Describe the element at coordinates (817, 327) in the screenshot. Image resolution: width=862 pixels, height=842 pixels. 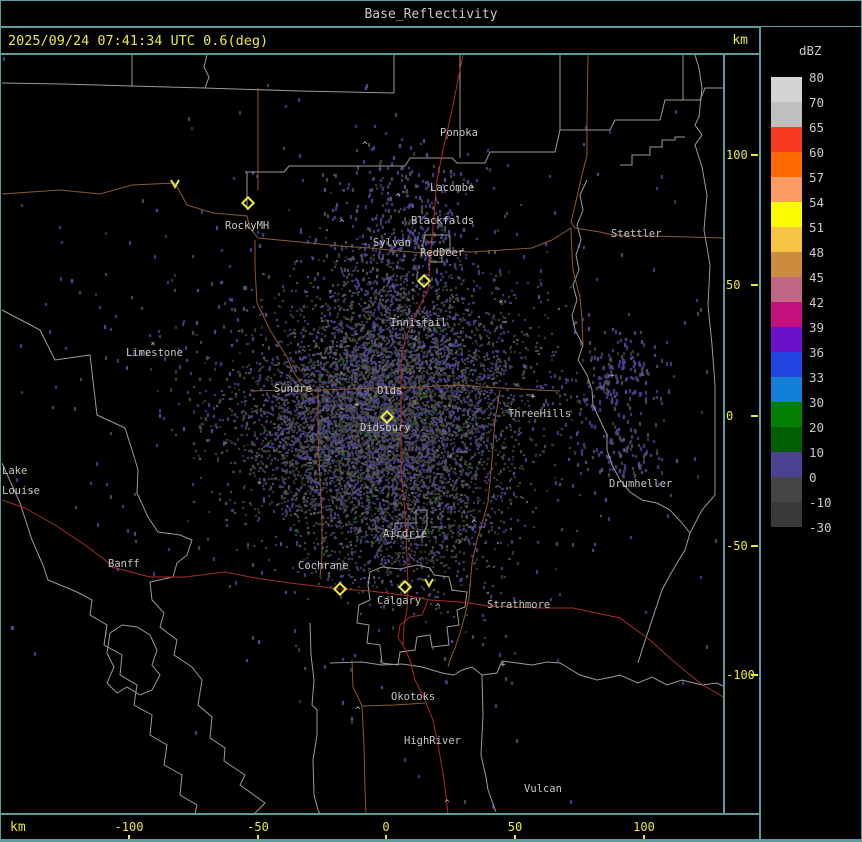
I see `colorbar-value-label: 39` at that location.